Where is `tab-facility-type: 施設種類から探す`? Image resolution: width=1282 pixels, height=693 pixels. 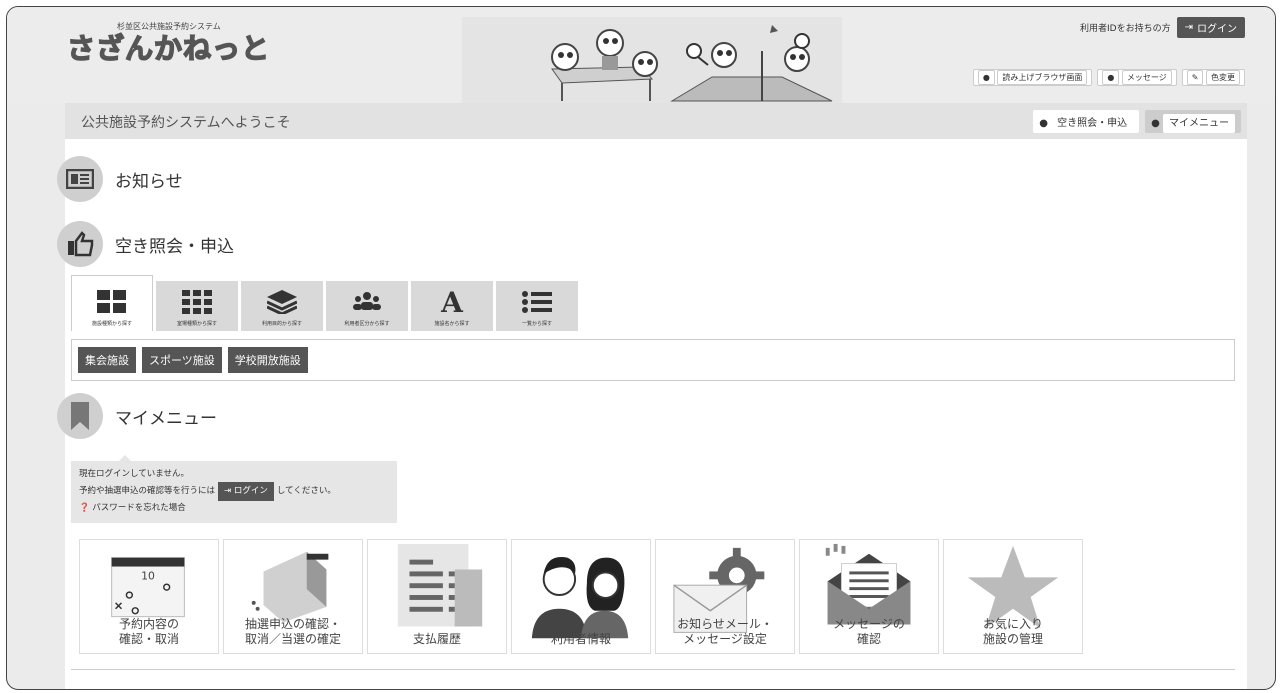
tab-facility-type: 施設種類から探す is located at coordinates (112, 303).